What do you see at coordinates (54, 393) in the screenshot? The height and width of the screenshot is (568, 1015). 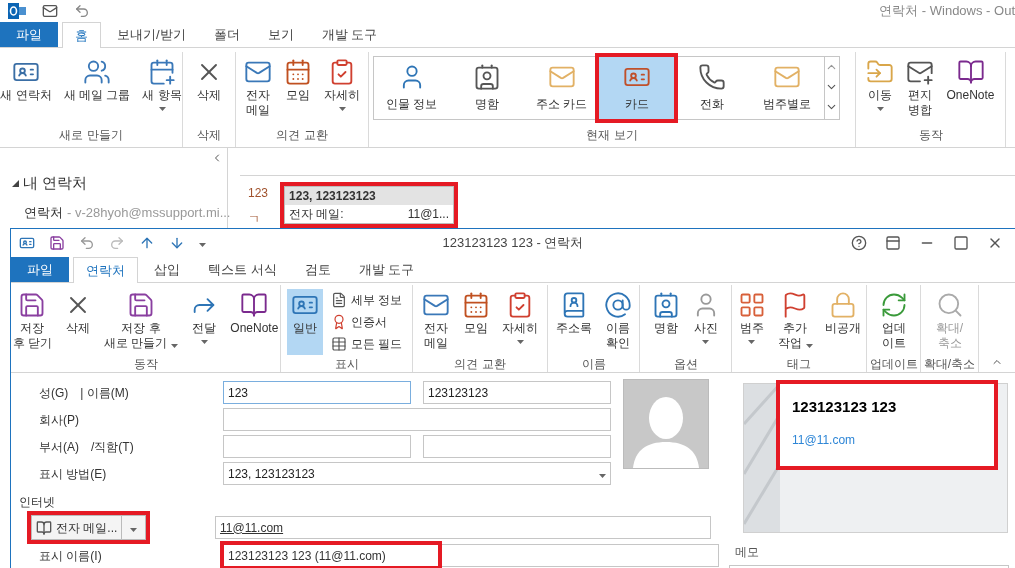 I see `field-label: 성(G)` at bounding box center [54, 393].